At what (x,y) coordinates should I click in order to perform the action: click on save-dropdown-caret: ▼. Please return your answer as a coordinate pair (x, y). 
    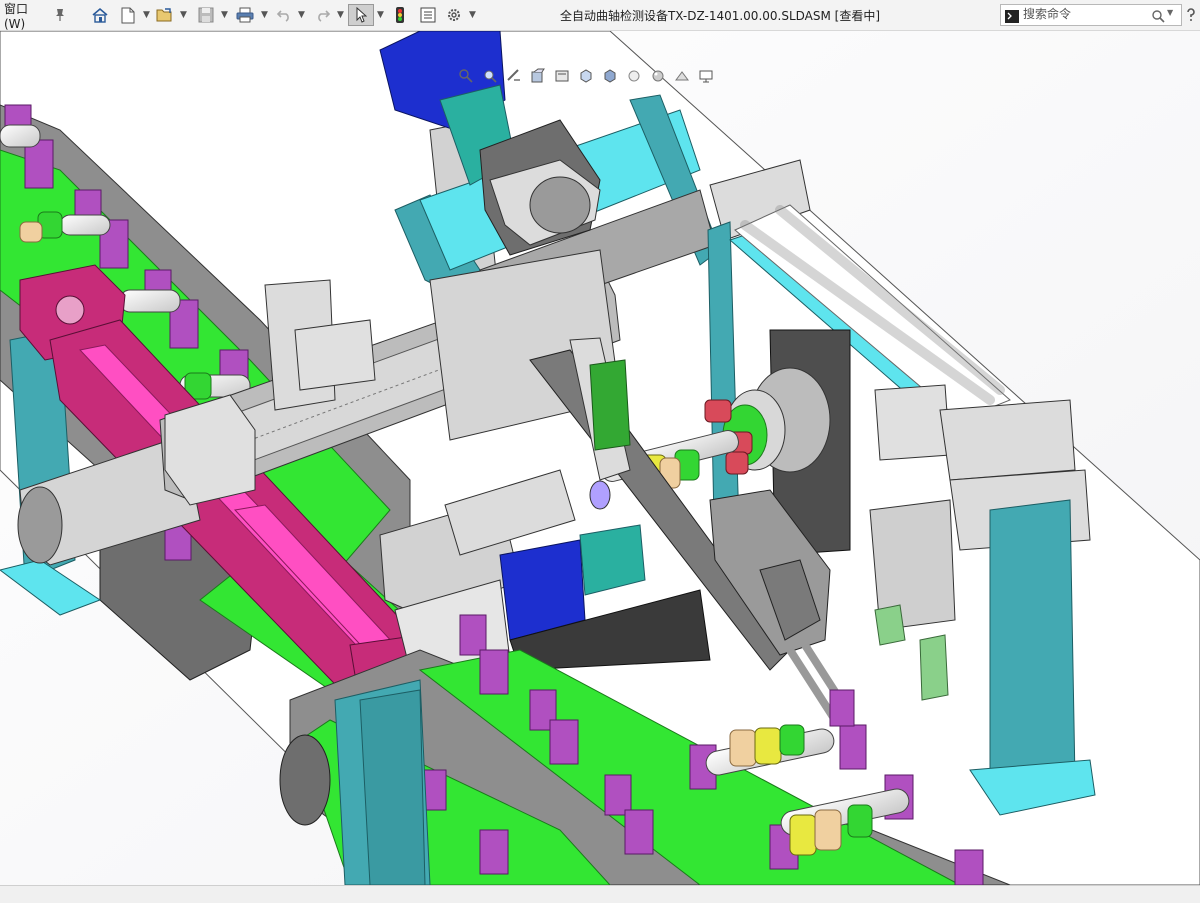
    Looking at the image, I should click on (224, 15).